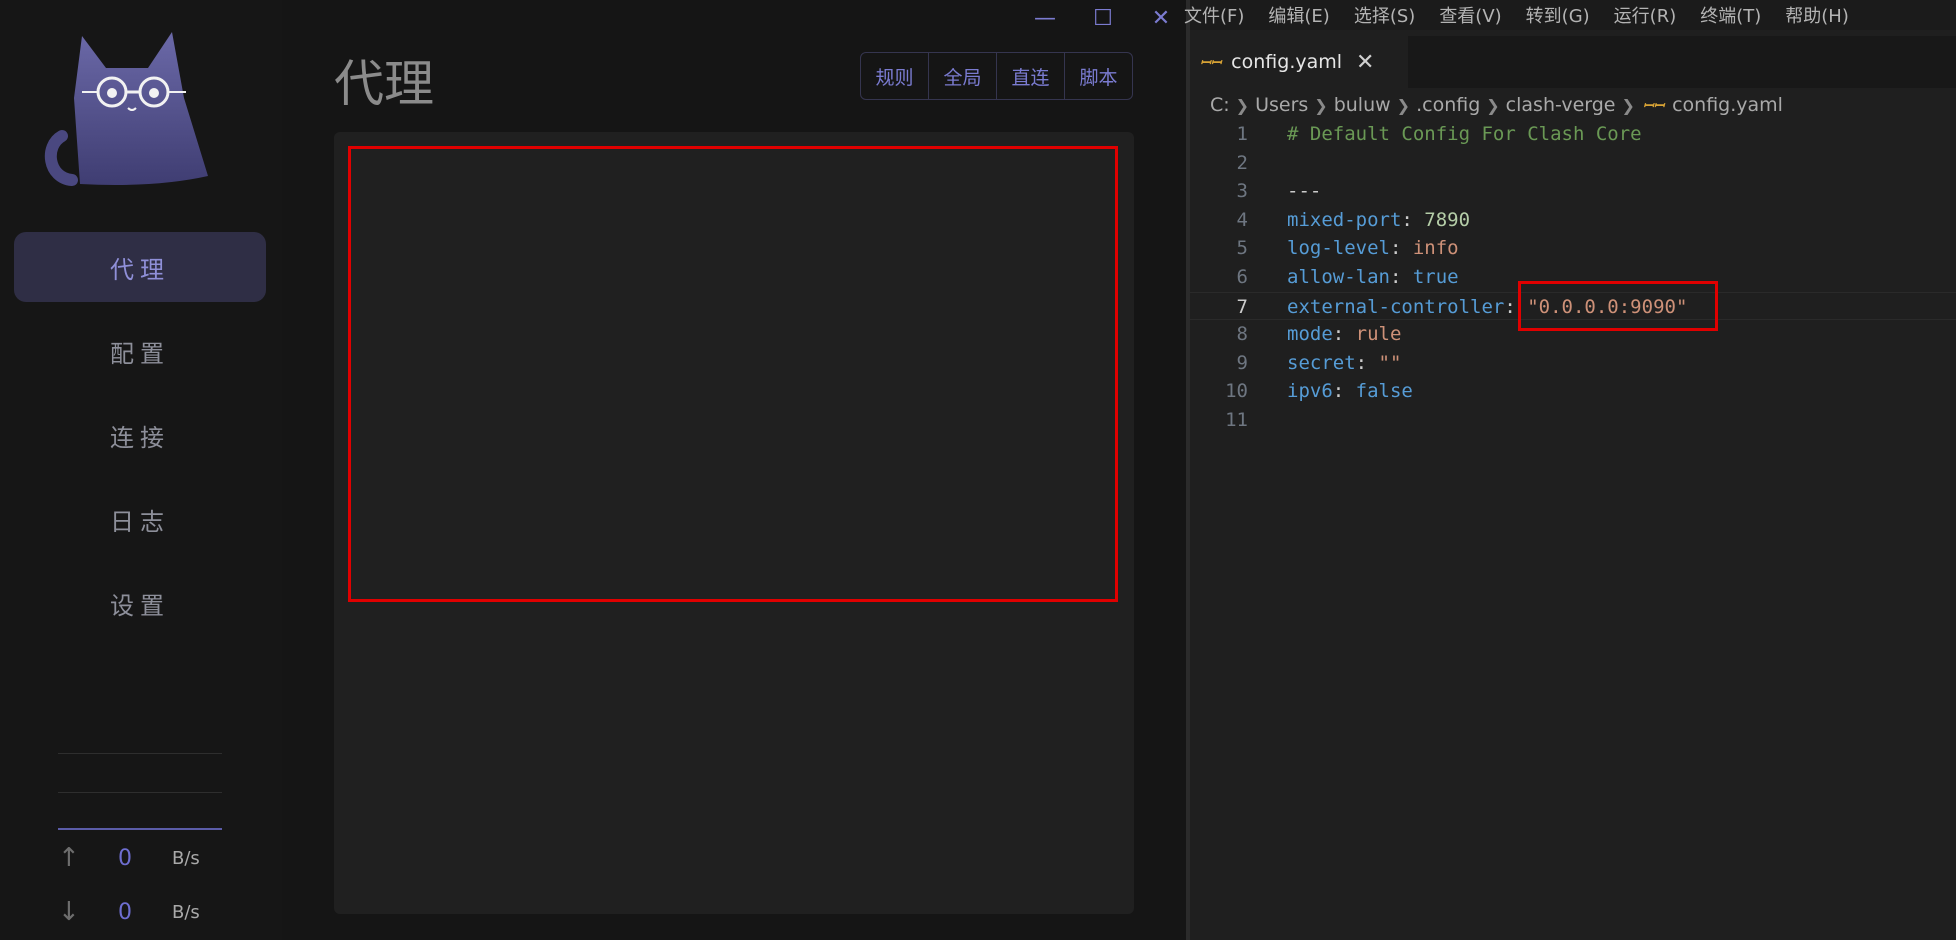  I want to click on menu-go: 转到(G), so click(1558, 15).